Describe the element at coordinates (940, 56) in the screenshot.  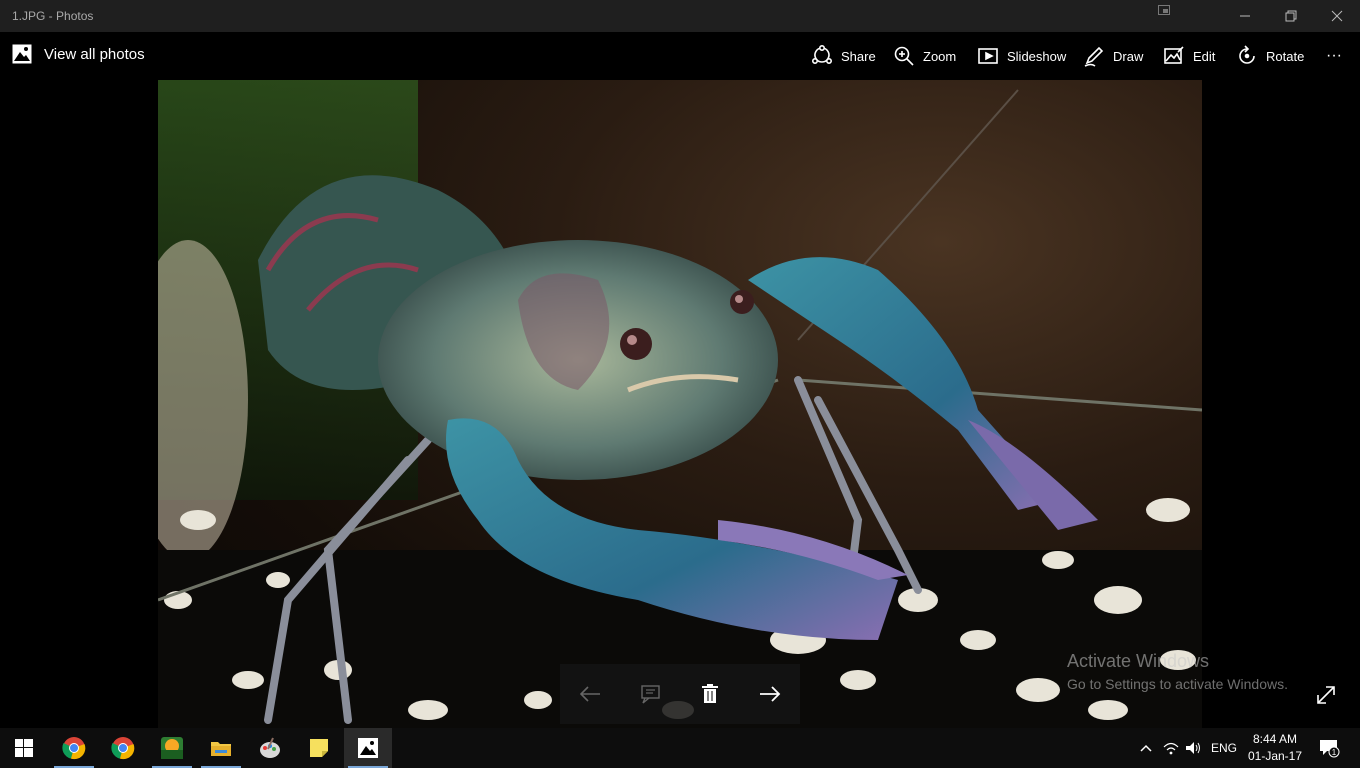
I see `zoom-label: Zoom` at that location.